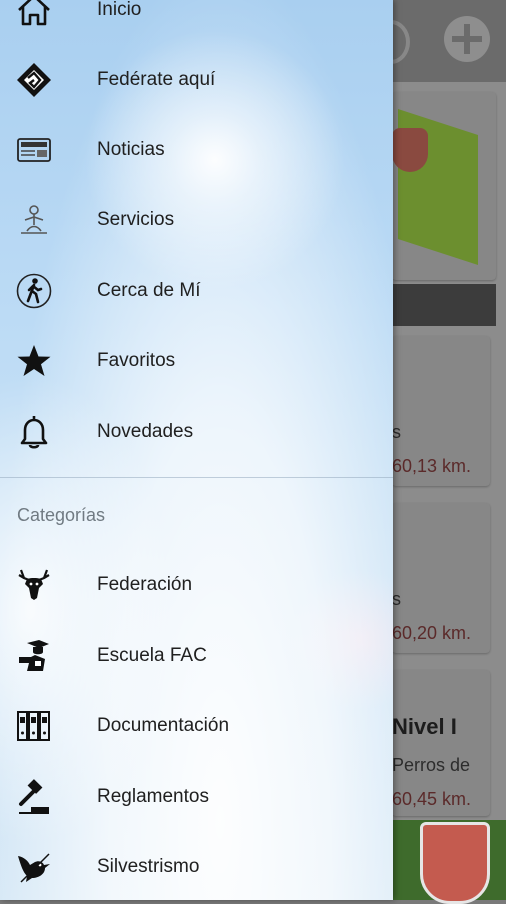 The height and width of the screenshot is (904, 506). What do you see at coordinates (34, 585) in the screenshot?
I see `deer-head-icon` at bounding box center [34, 585].